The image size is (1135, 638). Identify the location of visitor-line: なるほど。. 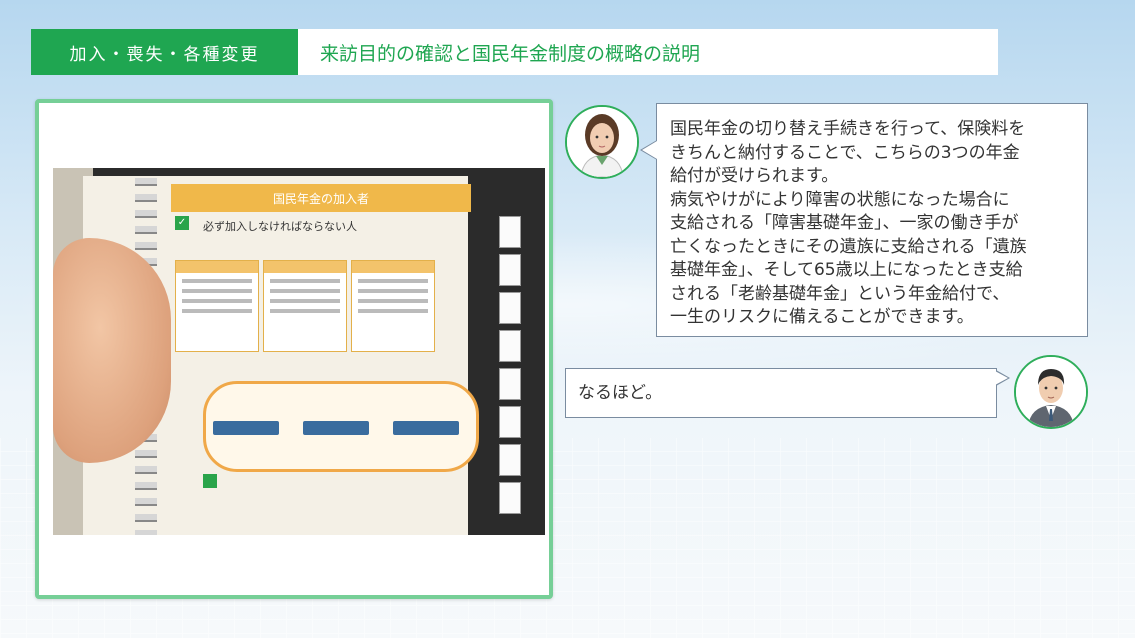
(620, 393).